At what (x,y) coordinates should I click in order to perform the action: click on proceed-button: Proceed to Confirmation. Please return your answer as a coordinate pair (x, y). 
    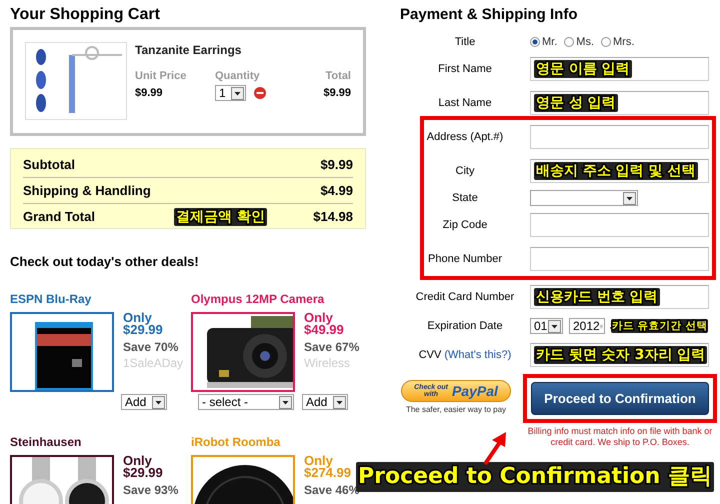
    Looking at the image, I should click on (620, 398).